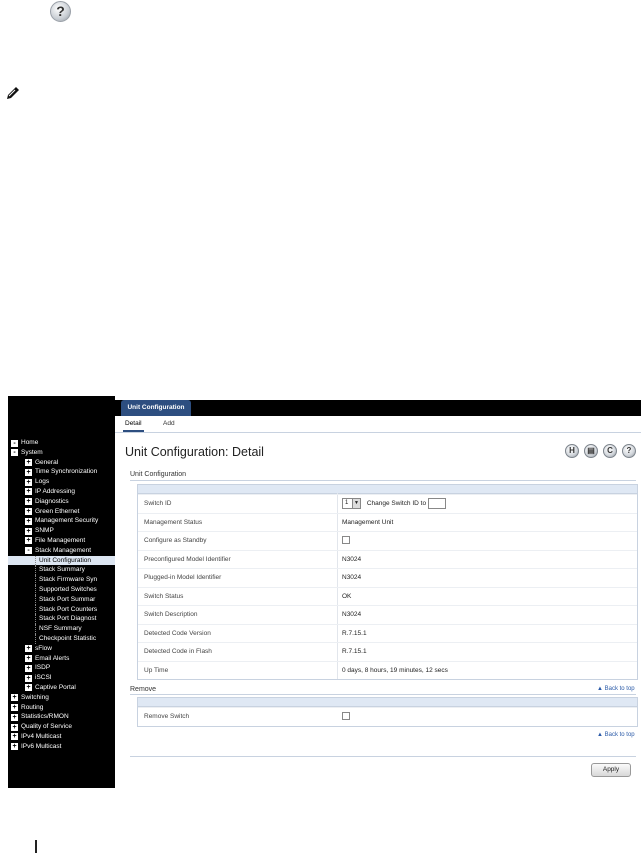  I want to click on row-label: Switch Status, so click(164, 596).